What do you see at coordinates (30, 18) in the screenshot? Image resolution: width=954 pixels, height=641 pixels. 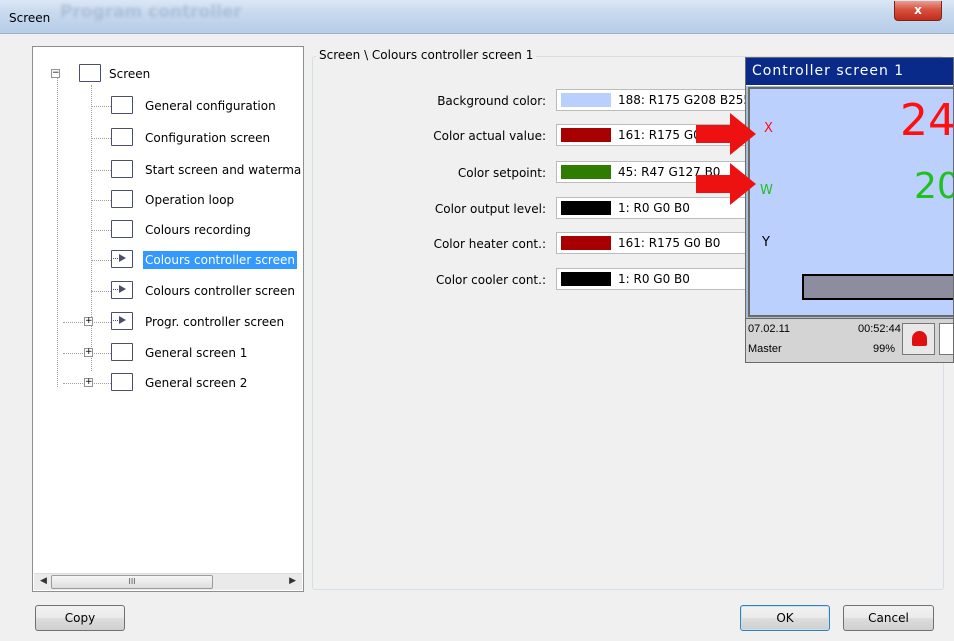 I see `window-title: Screen` at bounding box center [30, 18].